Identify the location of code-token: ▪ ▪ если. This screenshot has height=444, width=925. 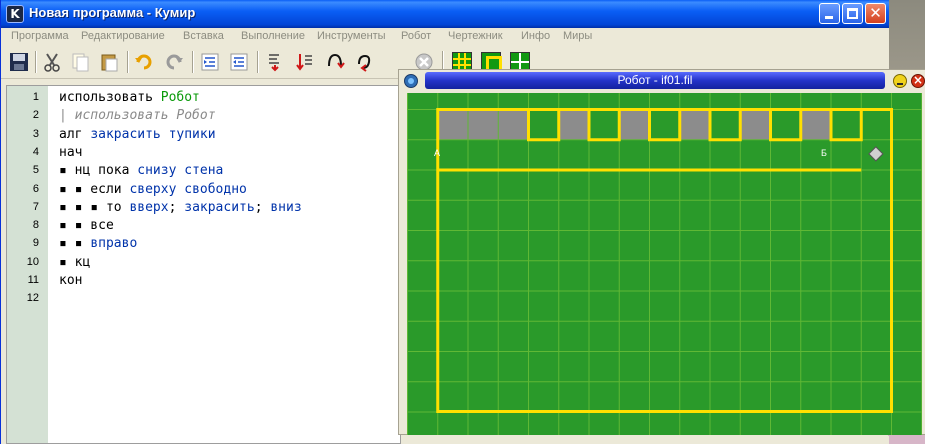
(94, 189).